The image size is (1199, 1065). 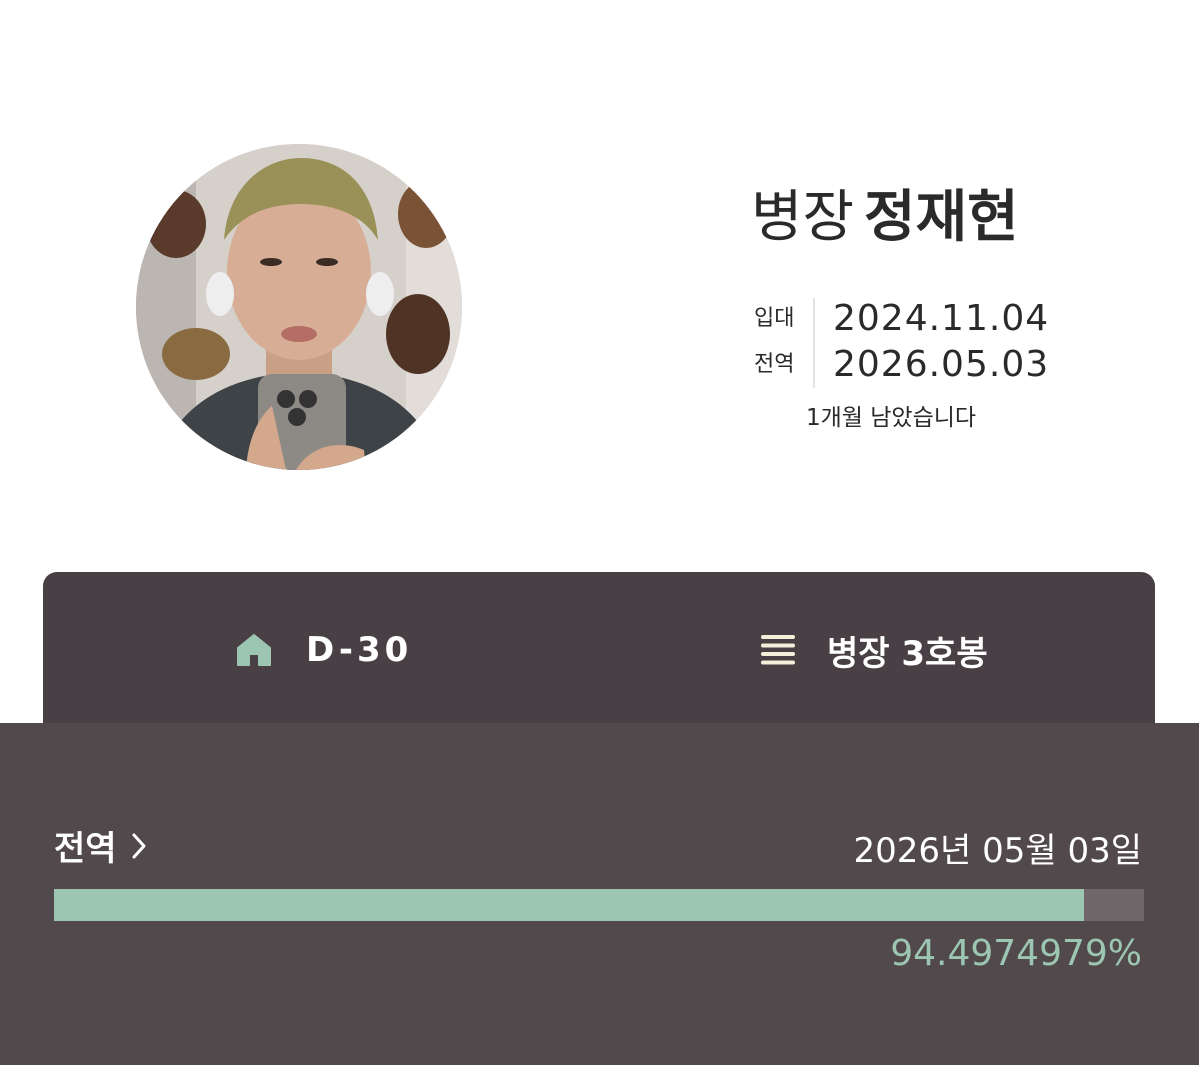 What do you see at coordinates (778, 650) in the screenshot?
I see `list-icon` at bounding box center [778, 650].